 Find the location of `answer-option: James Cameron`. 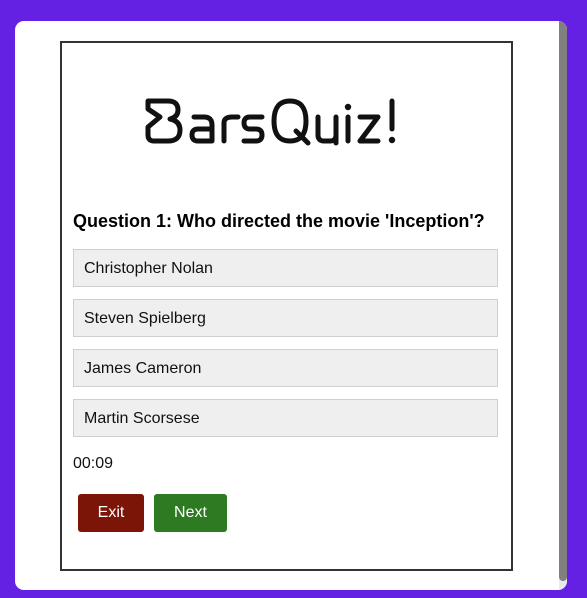

answer-option: James Cameron is located at coordinates (285, 368).